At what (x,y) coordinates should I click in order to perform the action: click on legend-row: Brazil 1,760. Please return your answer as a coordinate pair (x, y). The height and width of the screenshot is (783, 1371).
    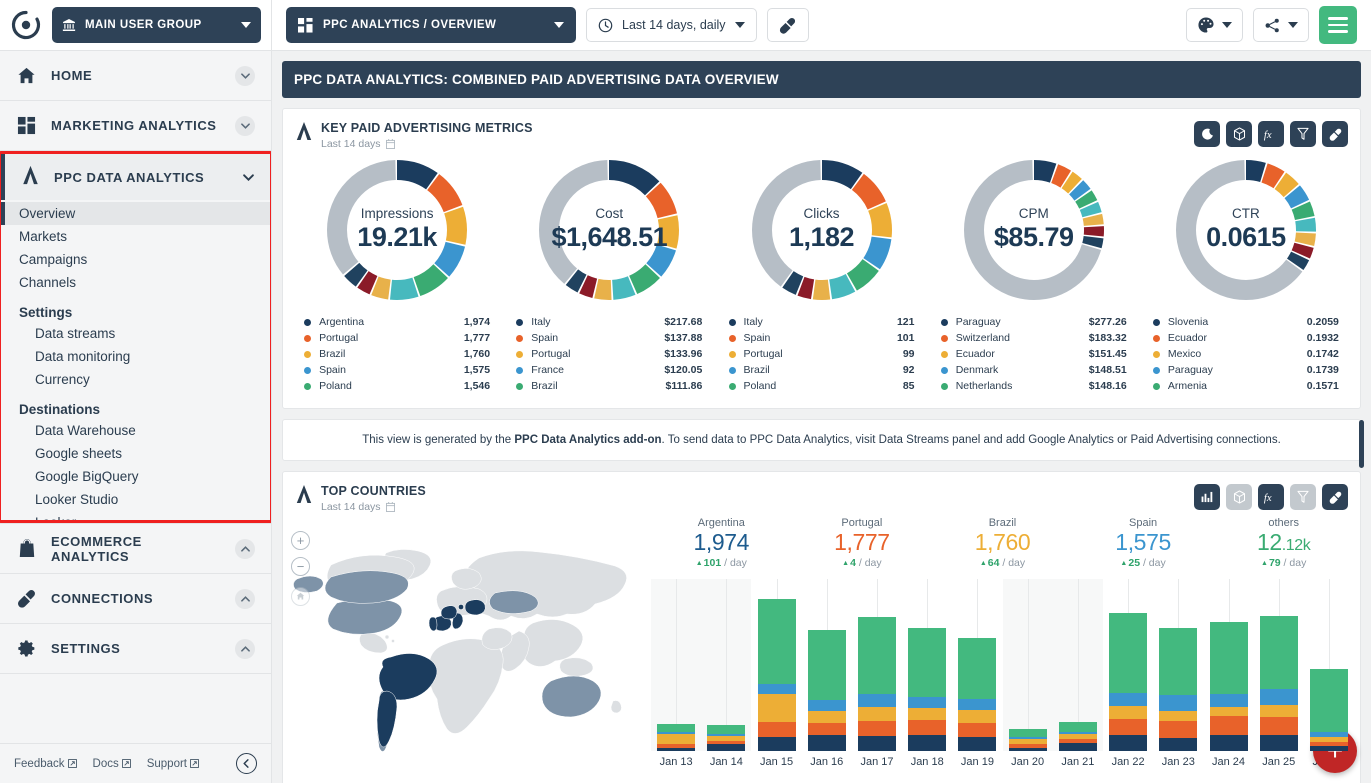
    Looking at the image, I should click on (397, 354).